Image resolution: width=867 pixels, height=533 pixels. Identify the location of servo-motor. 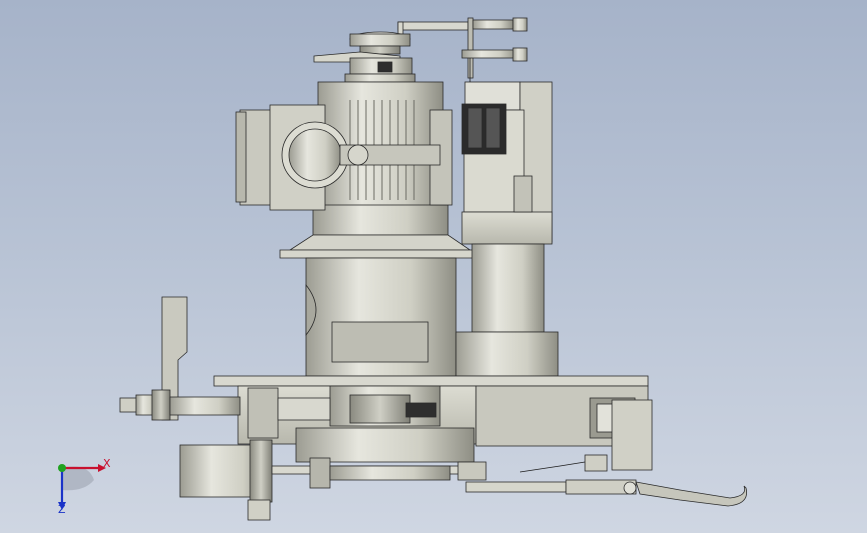
(507, 217).